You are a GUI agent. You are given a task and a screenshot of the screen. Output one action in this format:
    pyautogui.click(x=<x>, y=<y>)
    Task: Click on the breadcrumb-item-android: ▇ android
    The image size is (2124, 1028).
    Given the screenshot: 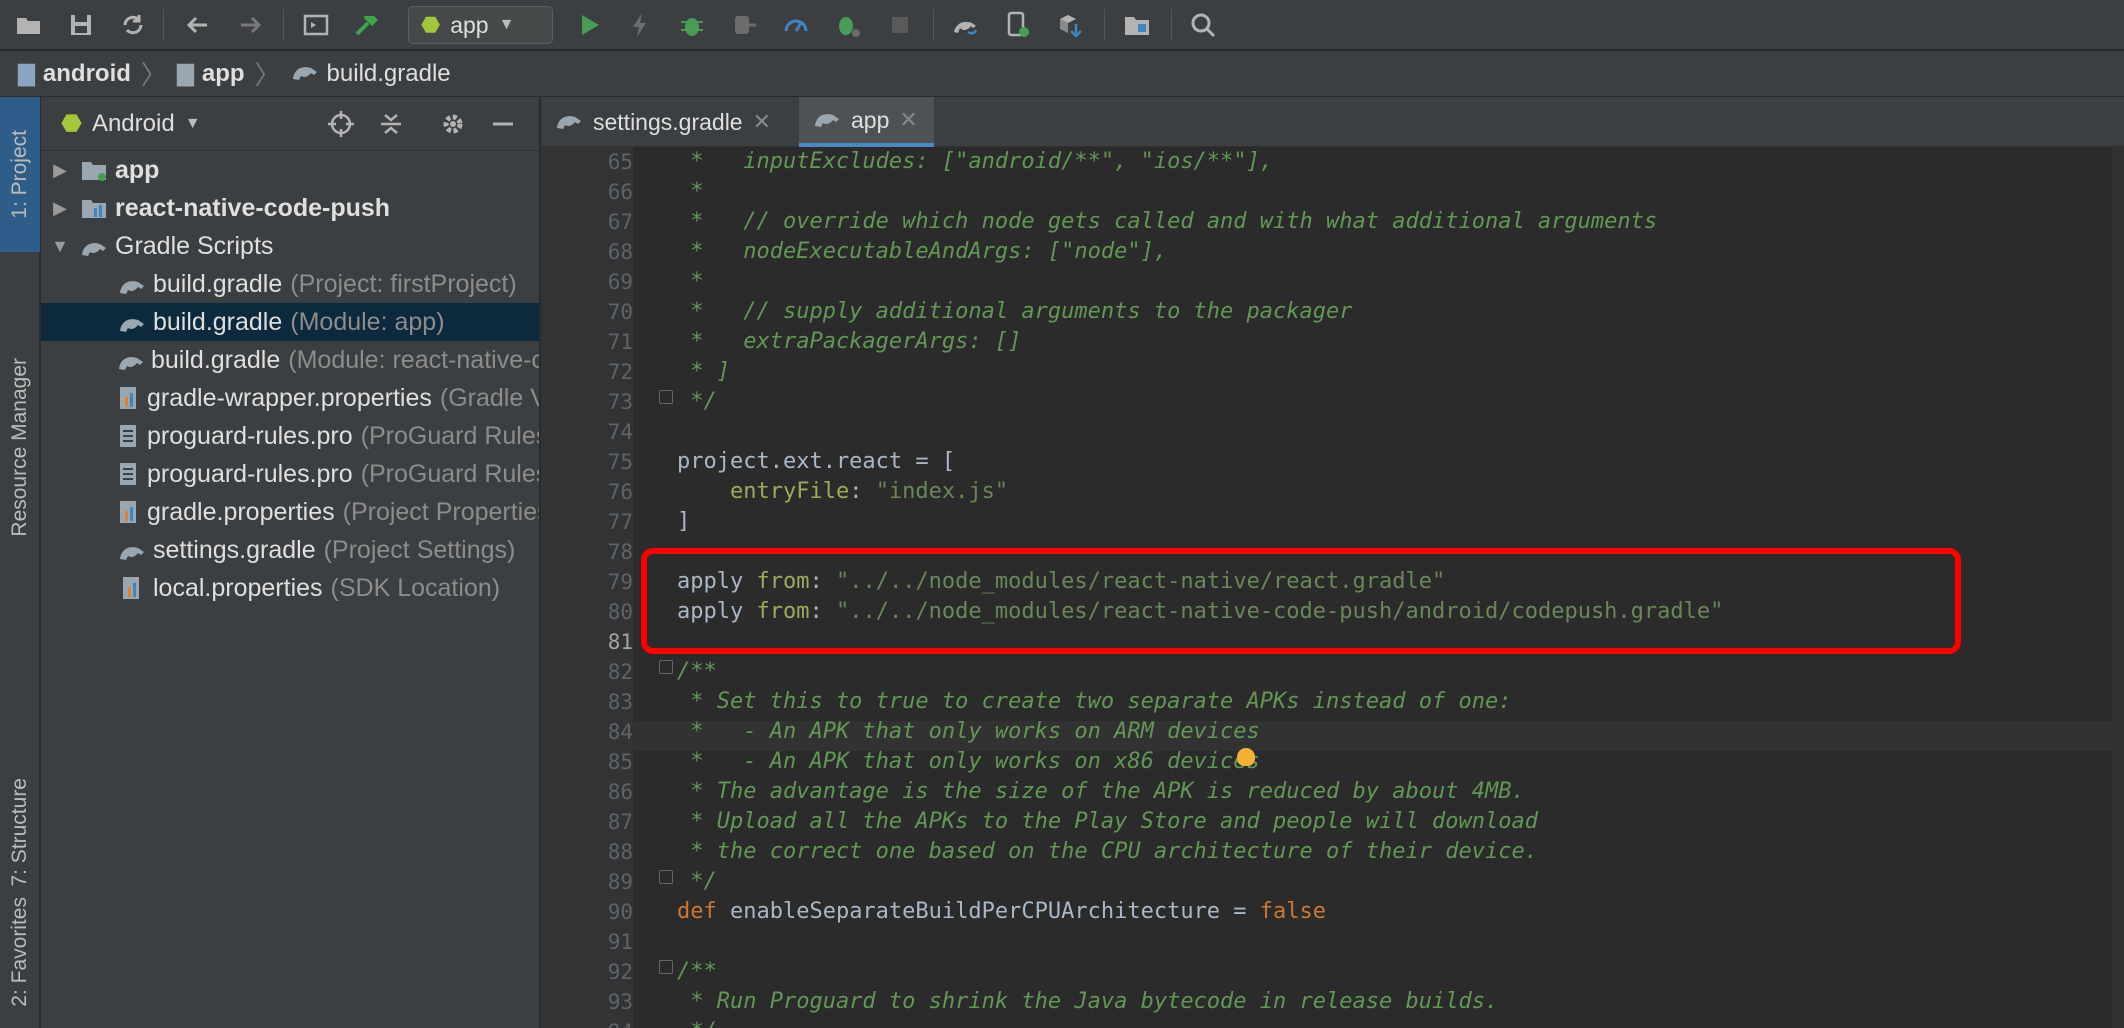 What is the action you would take?
    pyautogui.click(x=74, y=74)
    